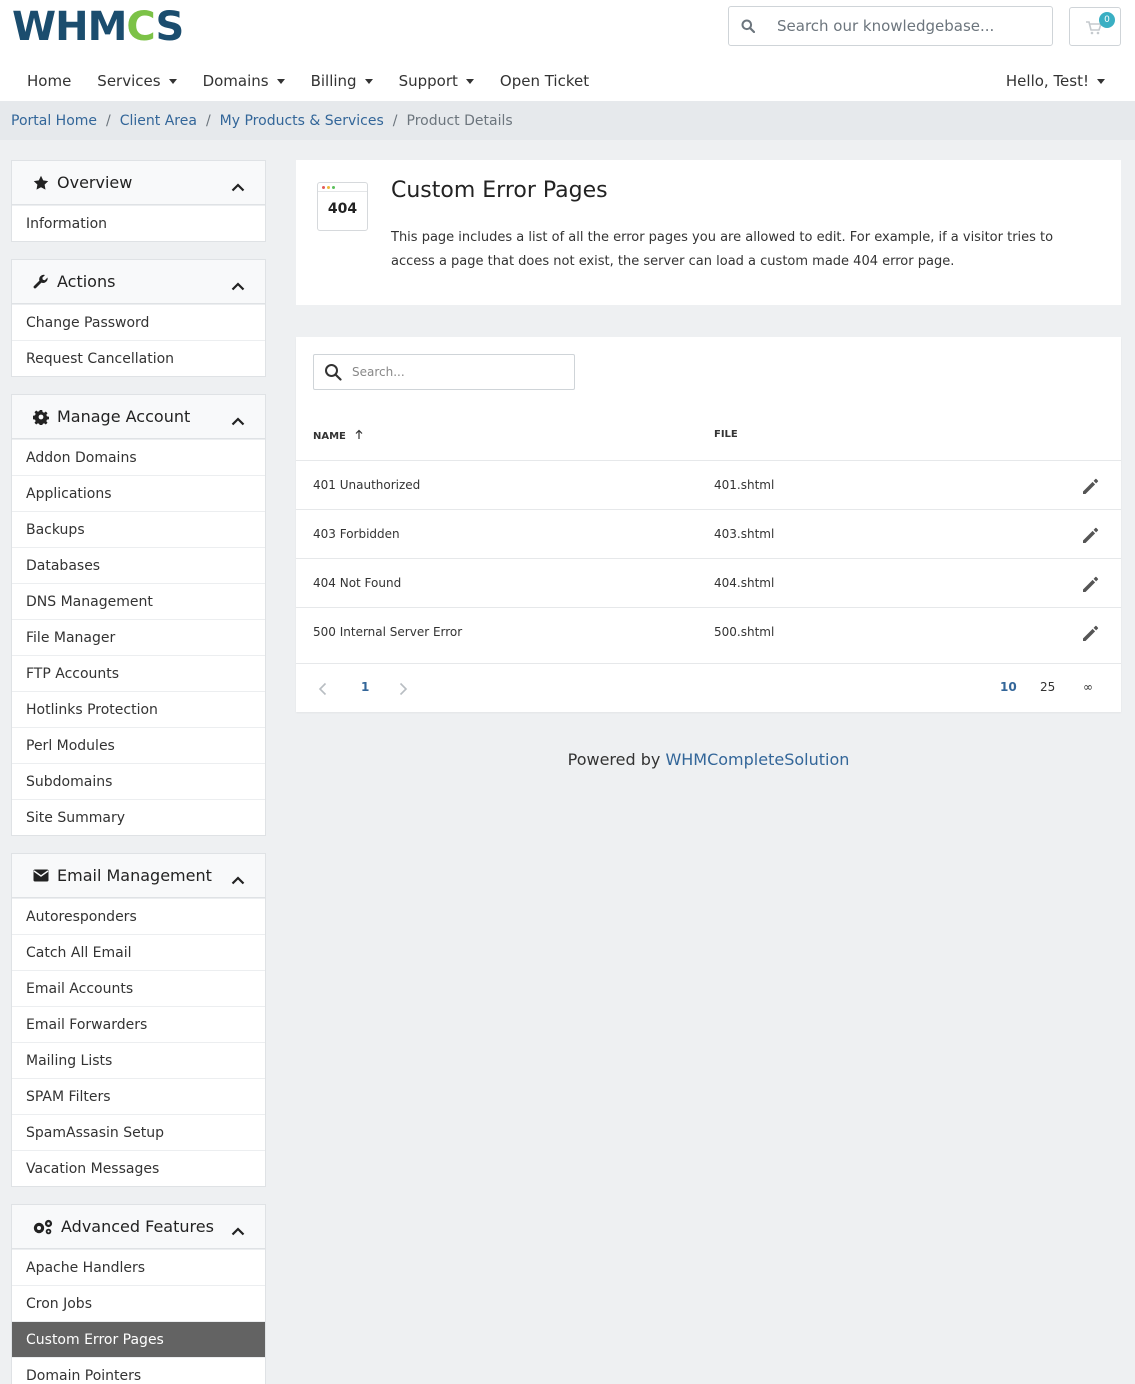 This screenshot has height=1384, width=1135. What do you see at coordinates (138, 358) in the screenshot?
I see `sidebar-item-request-cancellation: Request Cancellation` at bounding box center [138, 358].